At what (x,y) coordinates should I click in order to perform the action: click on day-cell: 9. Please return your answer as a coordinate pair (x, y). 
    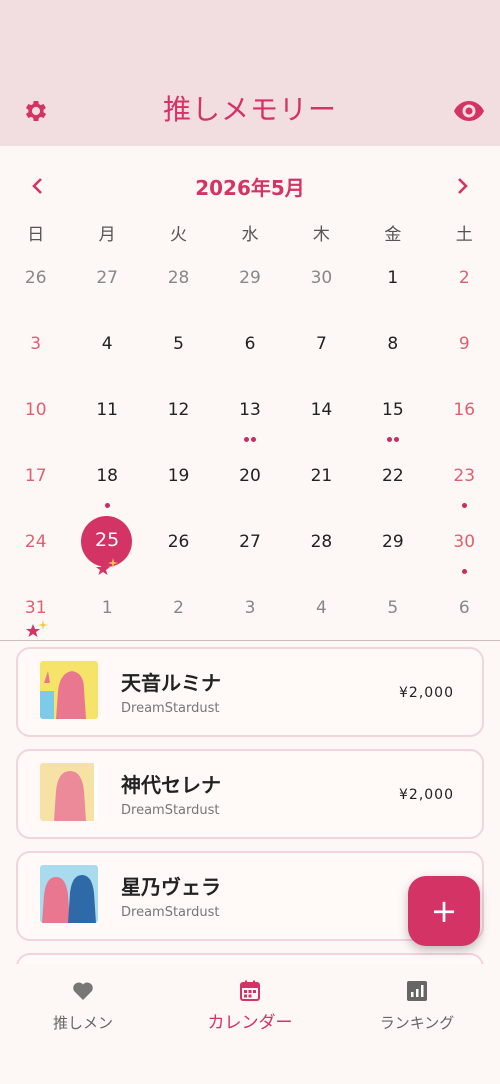
    Looking at the image, I should click on (464, 357).